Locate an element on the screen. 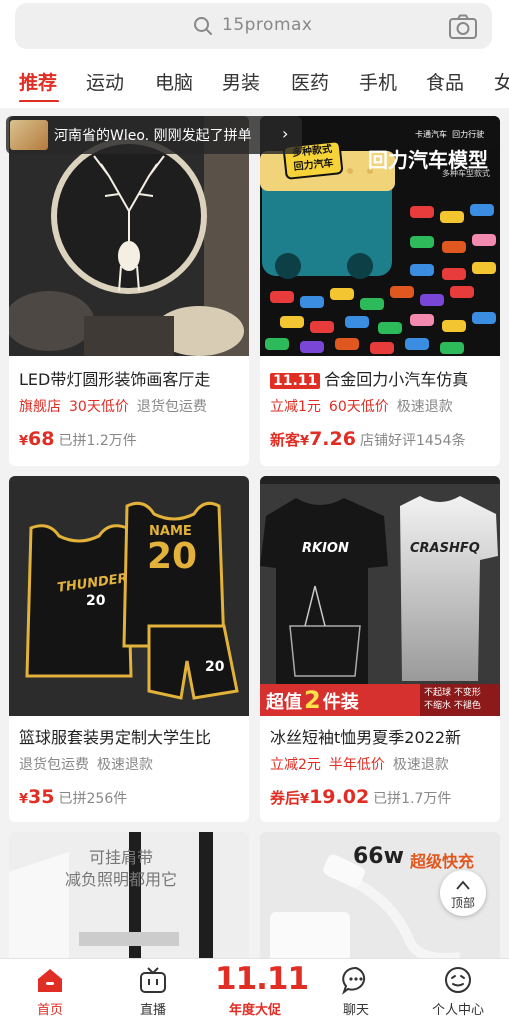 Image resolution: width=509 pixels, height=1024 pixels. category-tabs: 推荐 运动 电脑 男装 医药 手机 食品 女 is located at coordinates (254, 82).